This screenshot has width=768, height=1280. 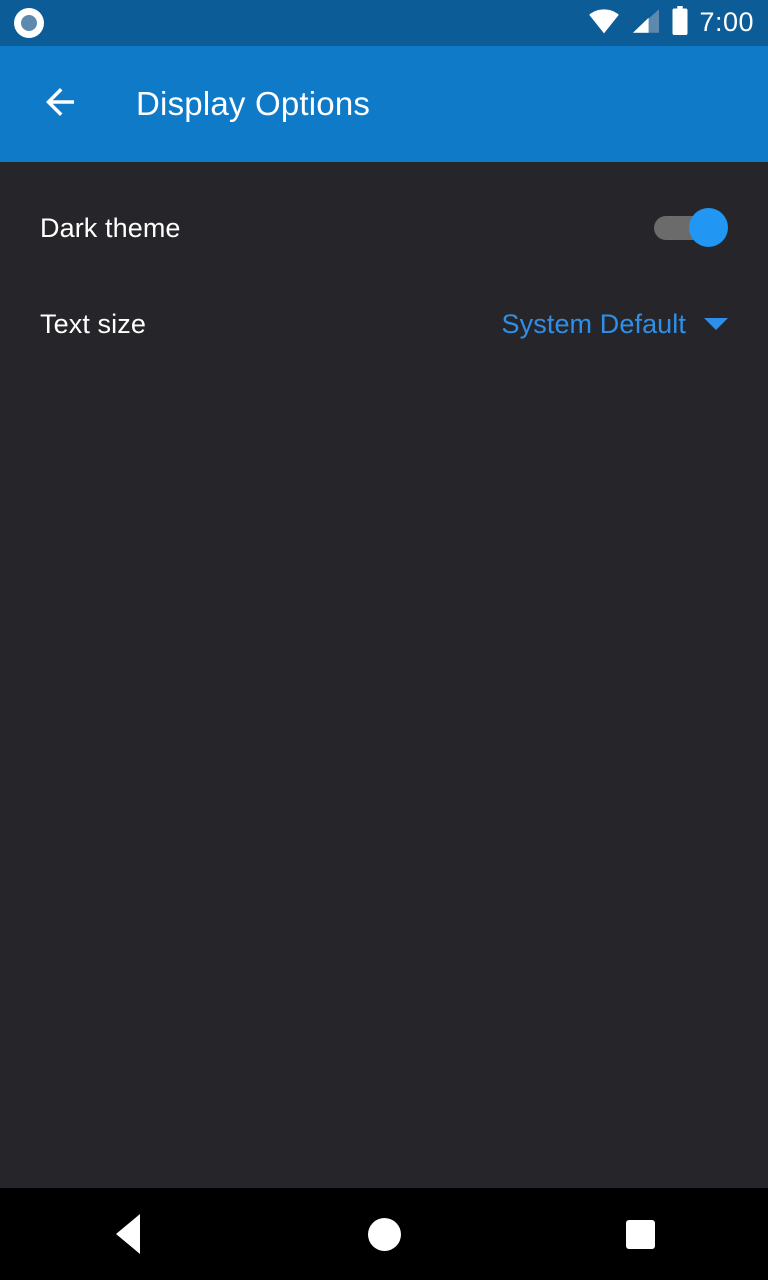 What do you see at coordinates (253, 103) in the screenshot?
I see `page-title: Display Options` at bounding box center [253, 103].